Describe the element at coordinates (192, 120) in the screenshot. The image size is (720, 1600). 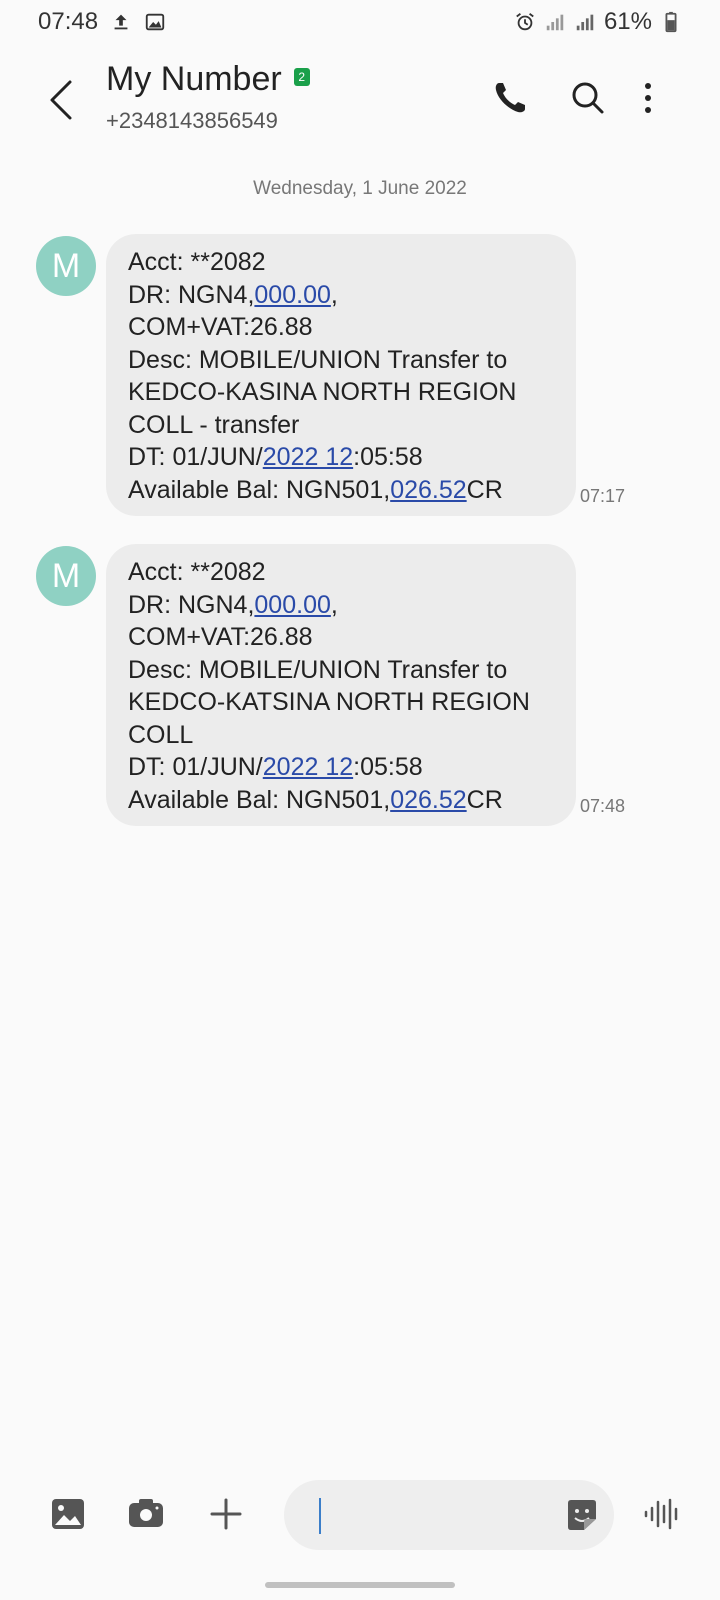
I see `contact-number: +2348143856549` at that location.